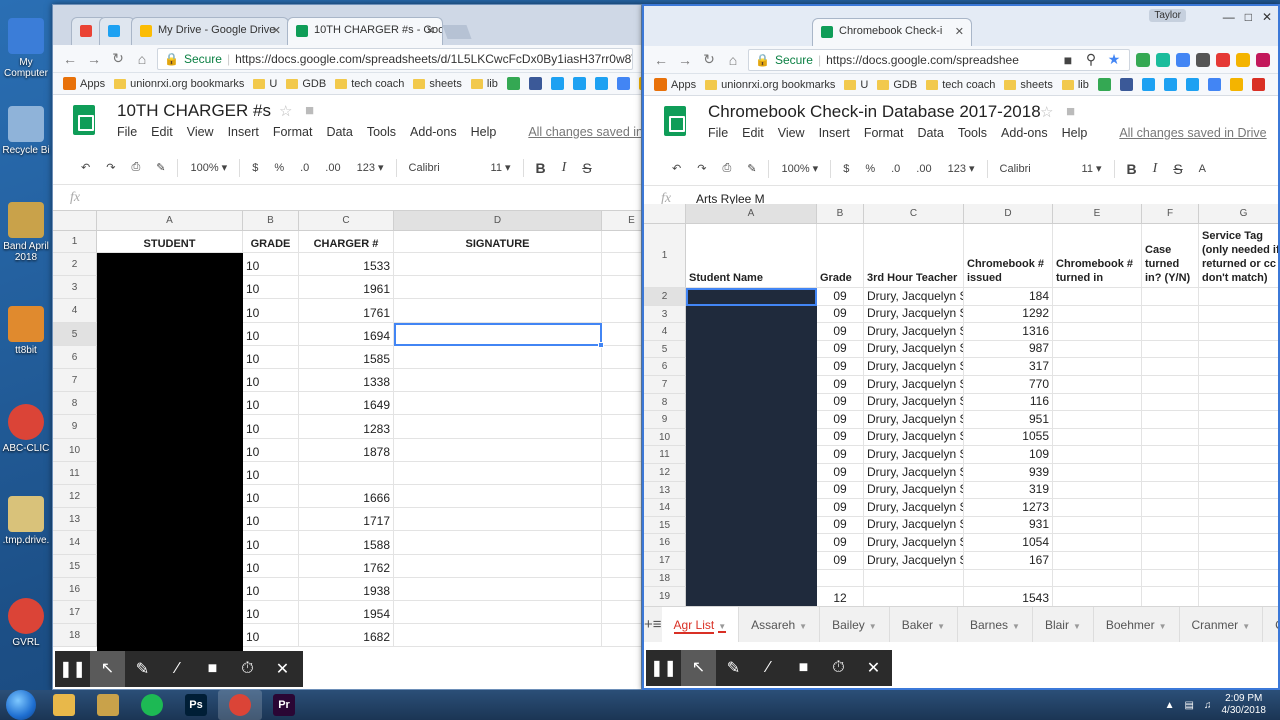  I want to click on zoom-icon: ⚲, so click(1091, 59).